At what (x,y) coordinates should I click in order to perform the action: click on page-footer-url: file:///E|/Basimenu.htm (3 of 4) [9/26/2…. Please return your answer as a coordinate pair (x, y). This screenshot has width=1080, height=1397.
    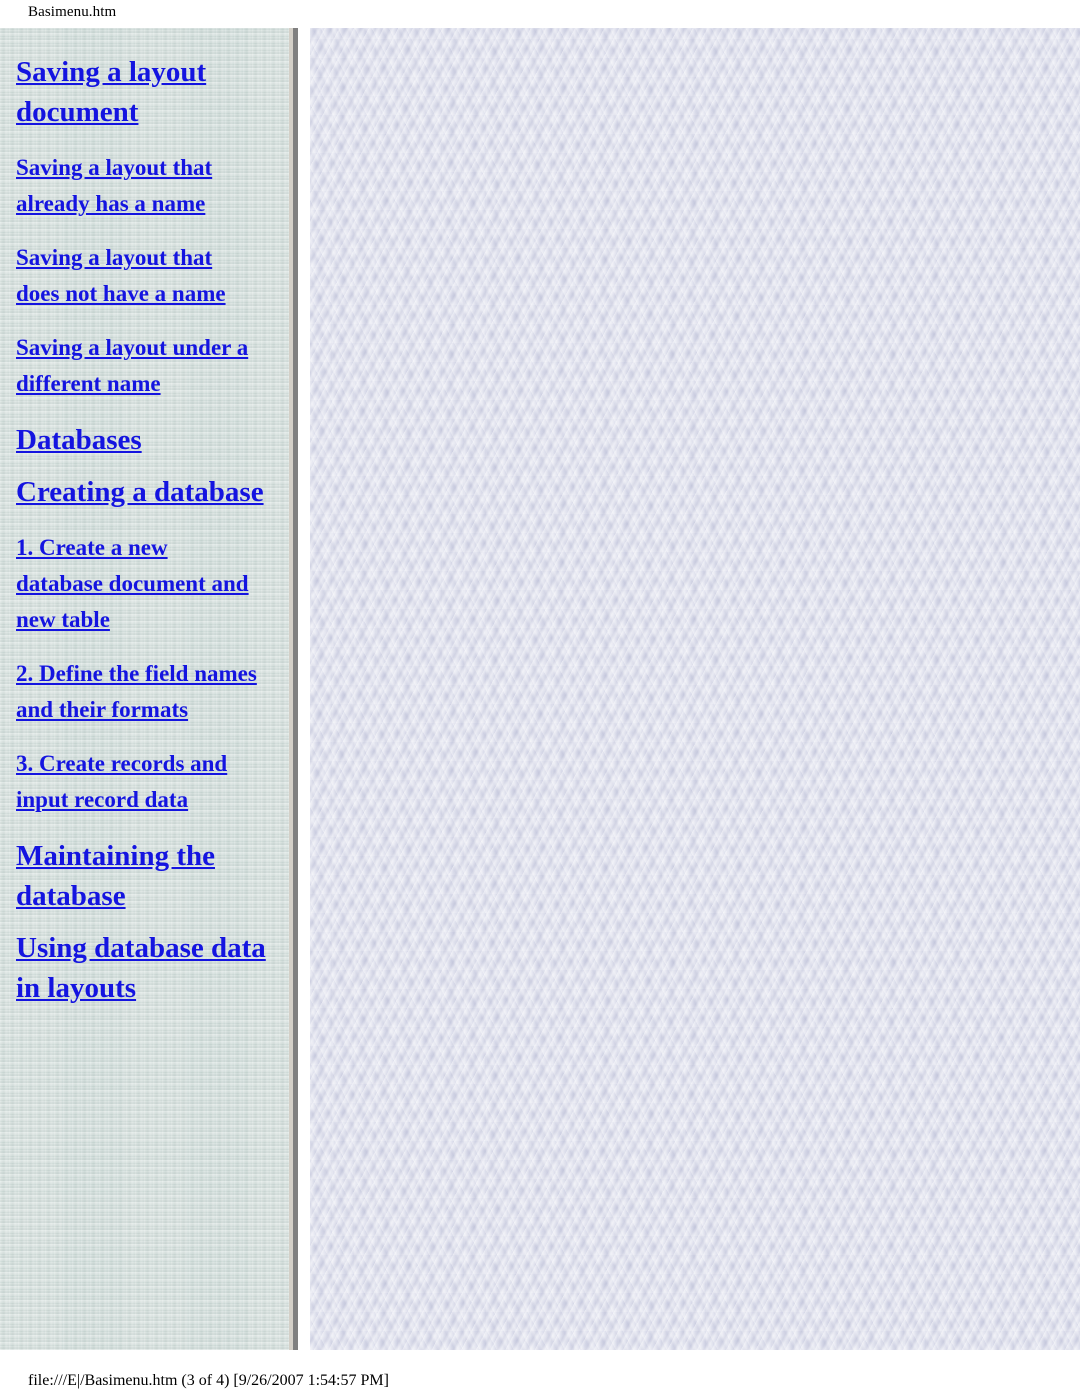
    Looking at the image, I should click on (208, 1380).